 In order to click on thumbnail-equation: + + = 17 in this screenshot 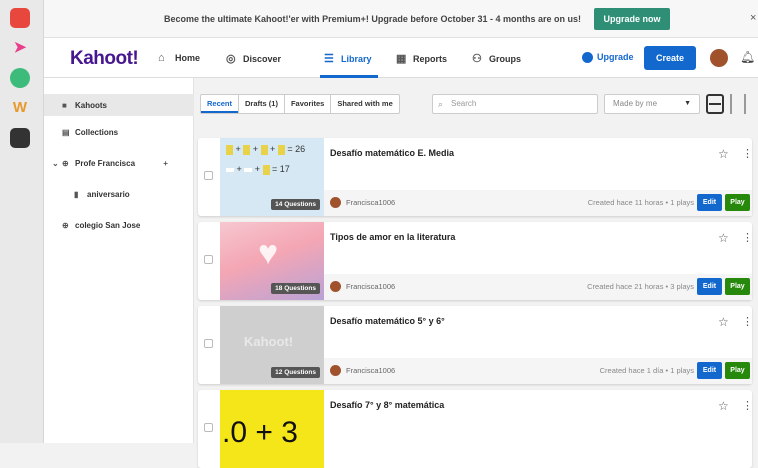, I will do `click(258, 169)`.